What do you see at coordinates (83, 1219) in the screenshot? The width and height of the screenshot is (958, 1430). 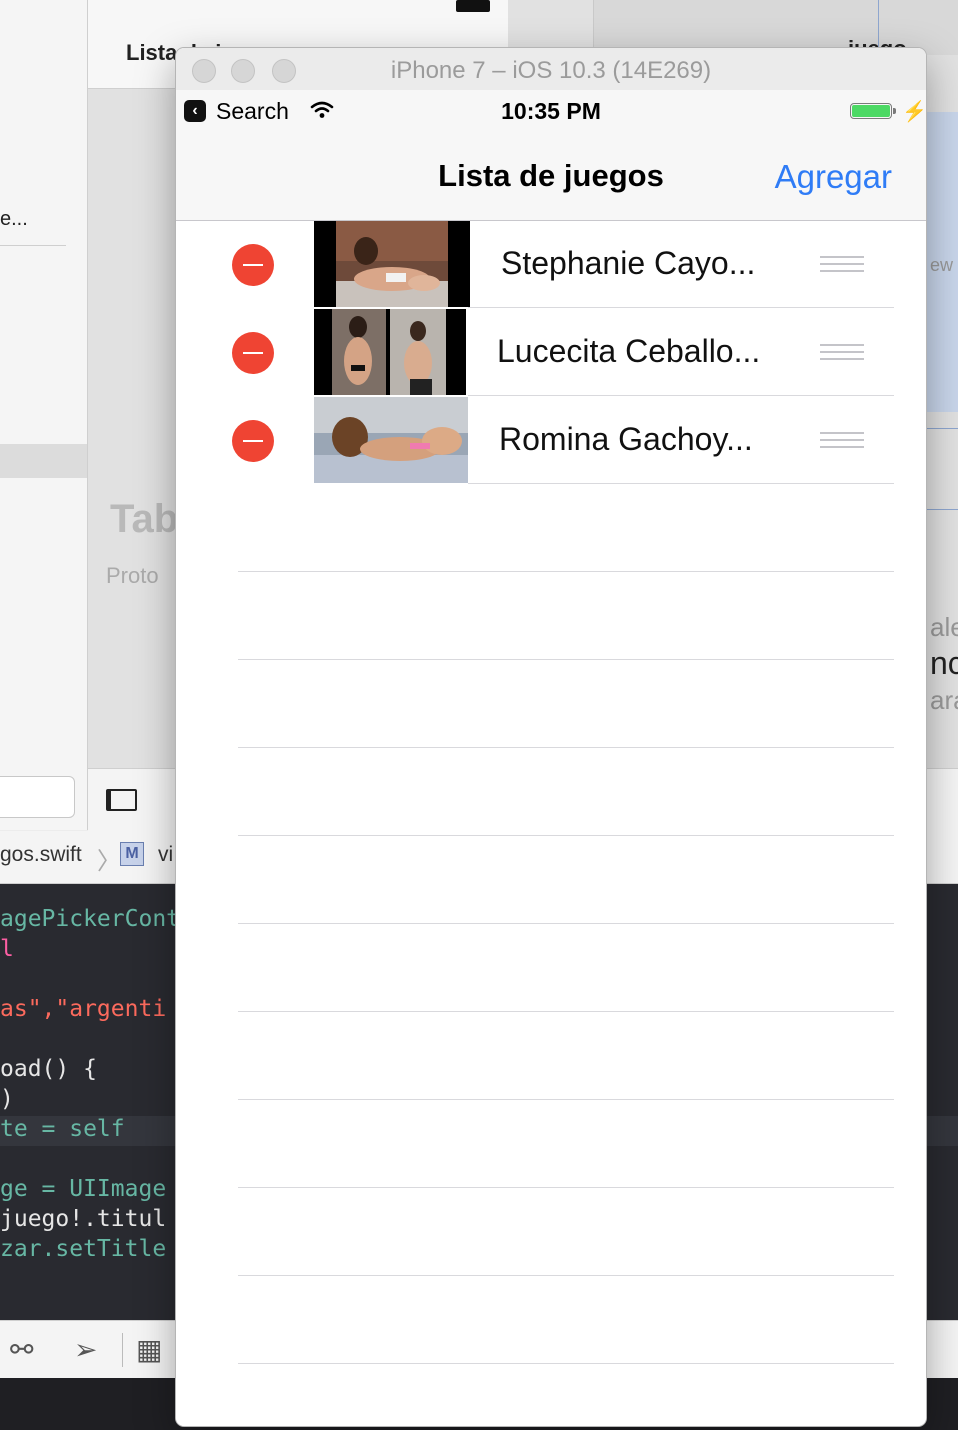 I see `code-line: juego!.titul` at bounding box center [83, 1219].